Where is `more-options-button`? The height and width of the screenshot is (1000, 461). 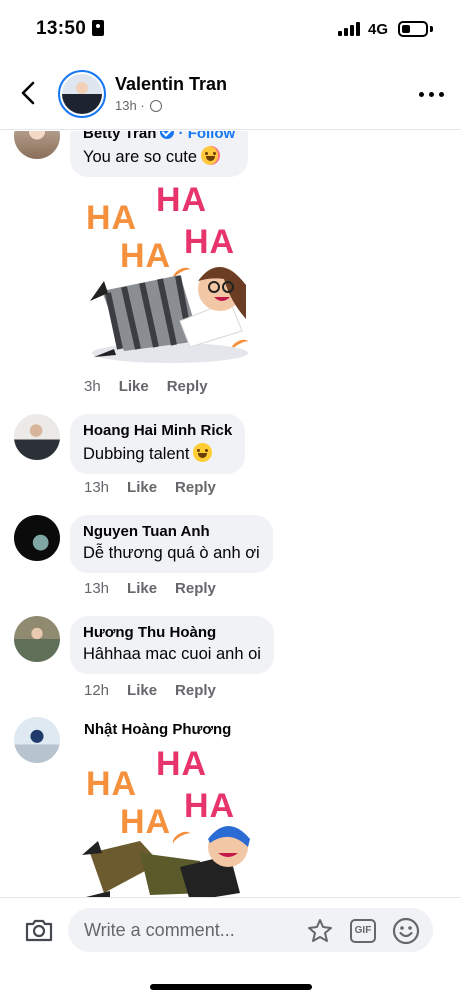 more-options-button is located at coordinates (432, 94).